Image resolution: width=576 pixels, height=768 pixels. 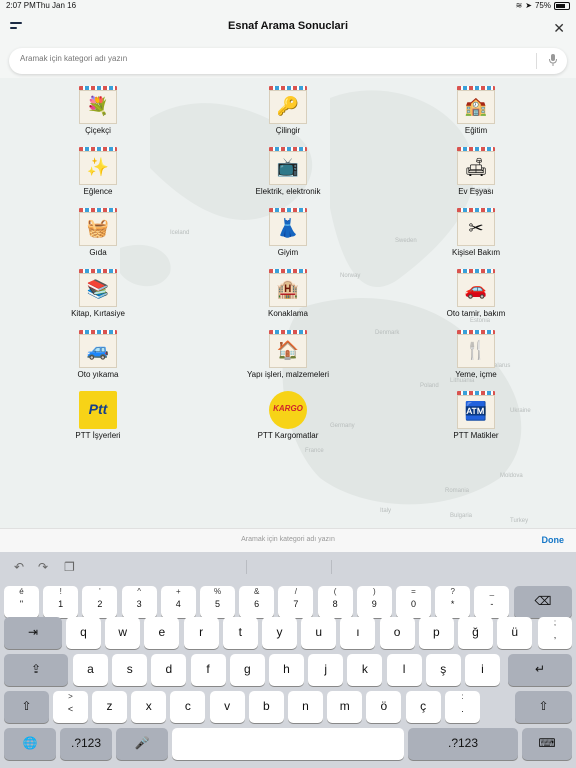 What do you see at coordinates (475, 633) in the screenshot?
I see `key-ğ: ğ` at bounding box center [475, 633].